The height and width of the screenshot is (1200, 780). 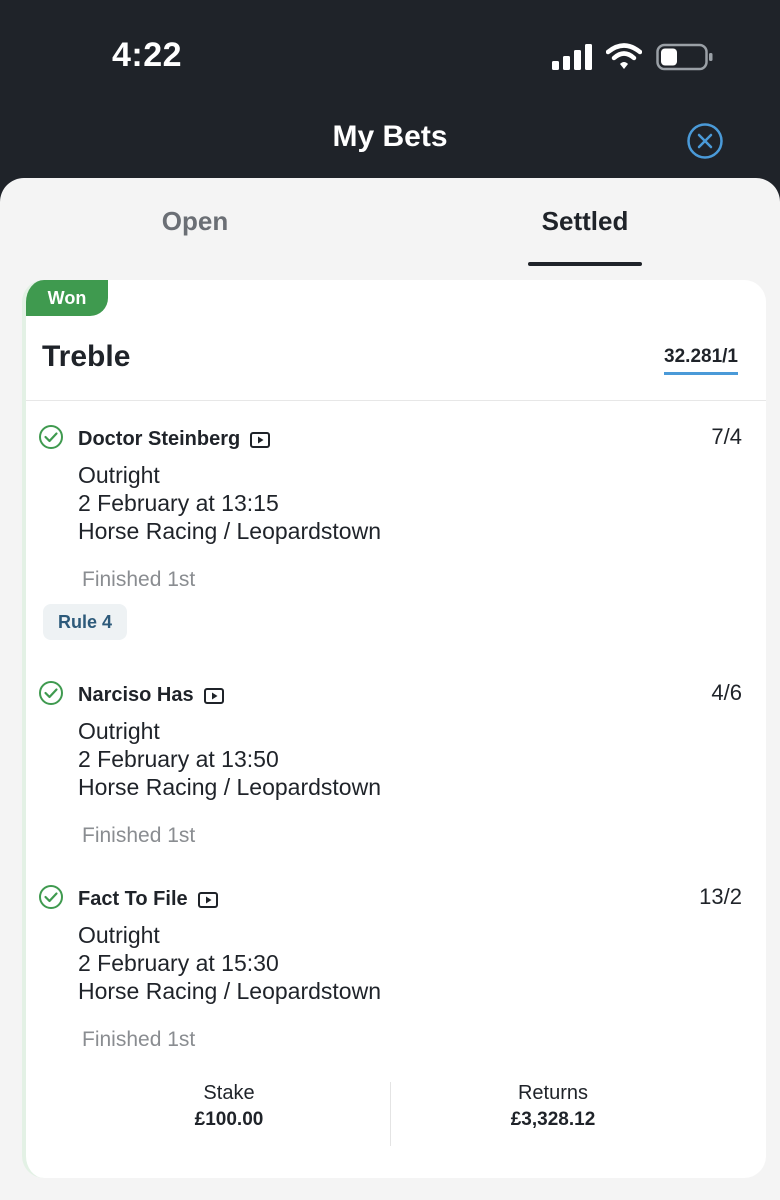 I want to click on returns-block: Returns £3,328.12, so click(x=553, y=1106).